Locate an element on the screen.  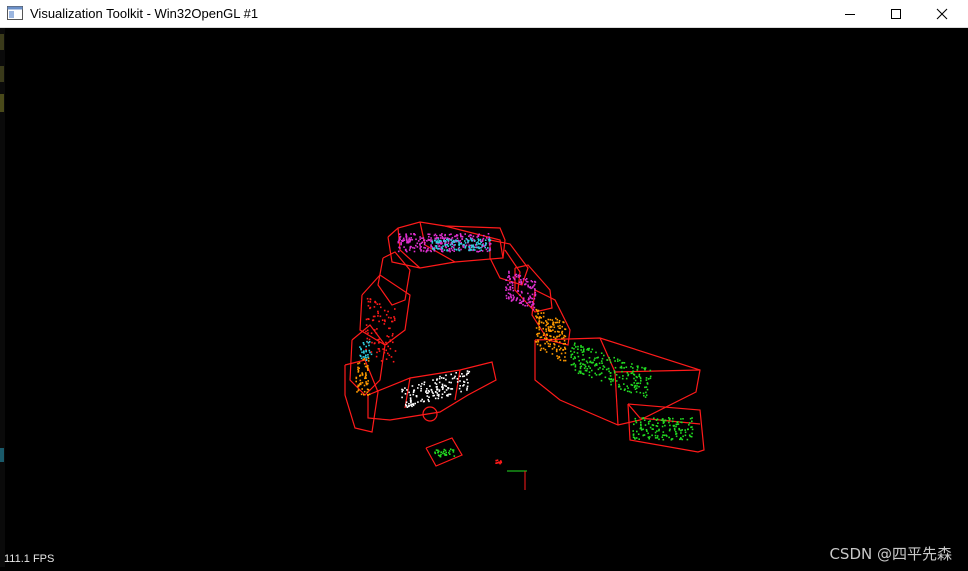
close-button is located at coordinates (942, 13).